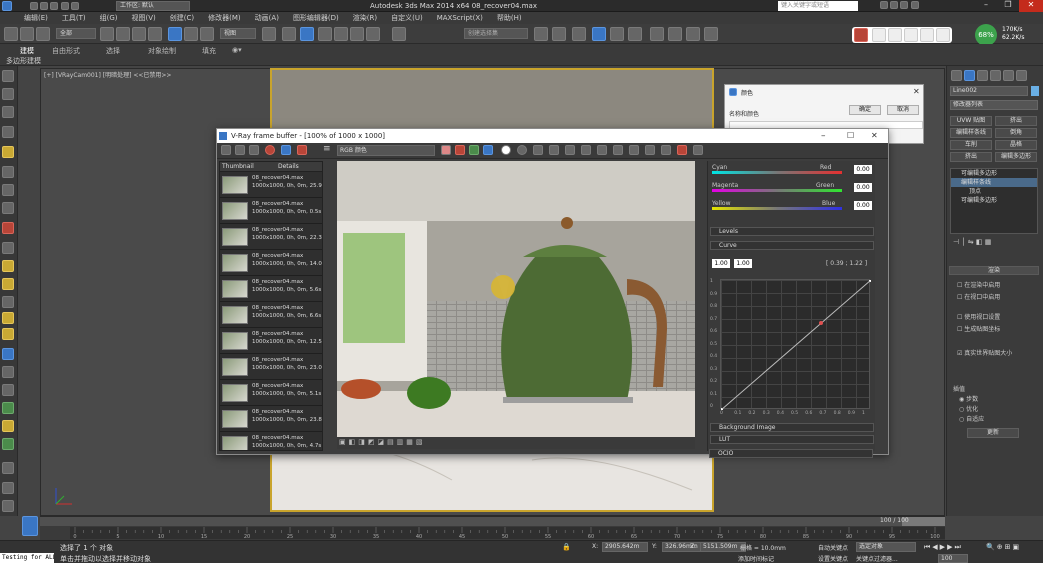 The height and width of the screenshot is (563, 1043). Describe the element at coordinates (978, 296) in the screenshot. I see `rollout-checkbox-2: ☐ 在视口中启用` at that location.